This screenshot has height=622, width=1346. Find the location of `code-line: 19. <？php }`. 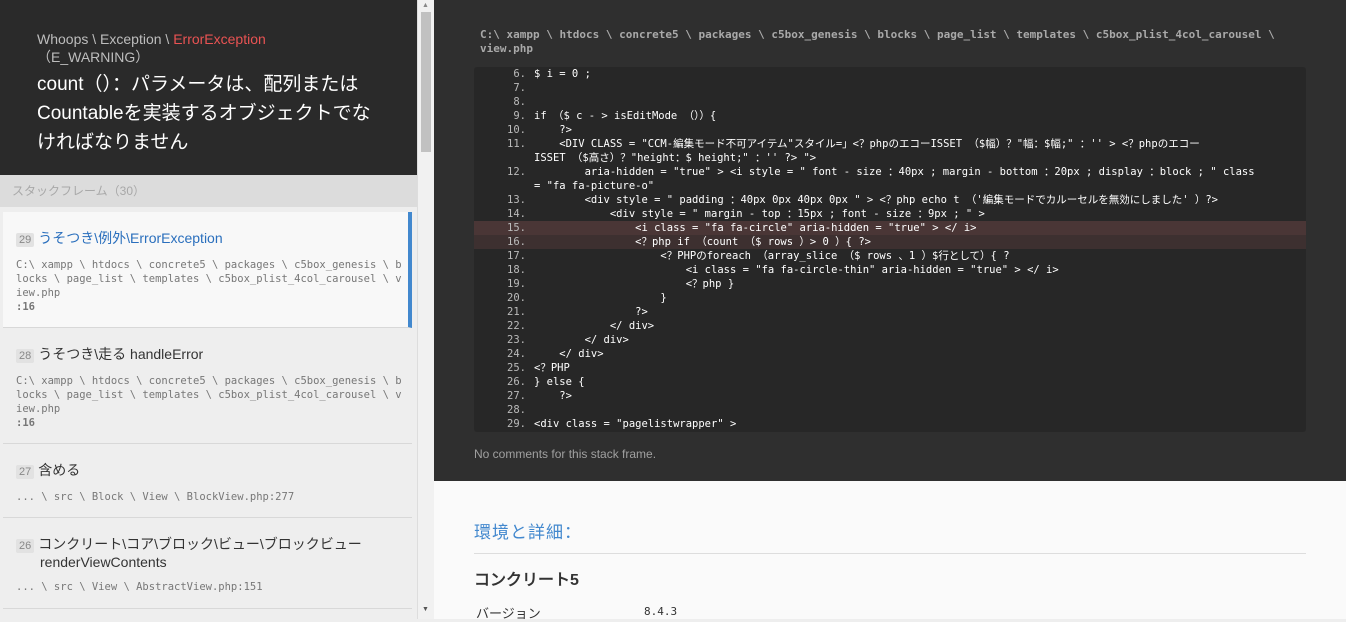

code-line: 19. <？php } is located at coordinates (890, 284).